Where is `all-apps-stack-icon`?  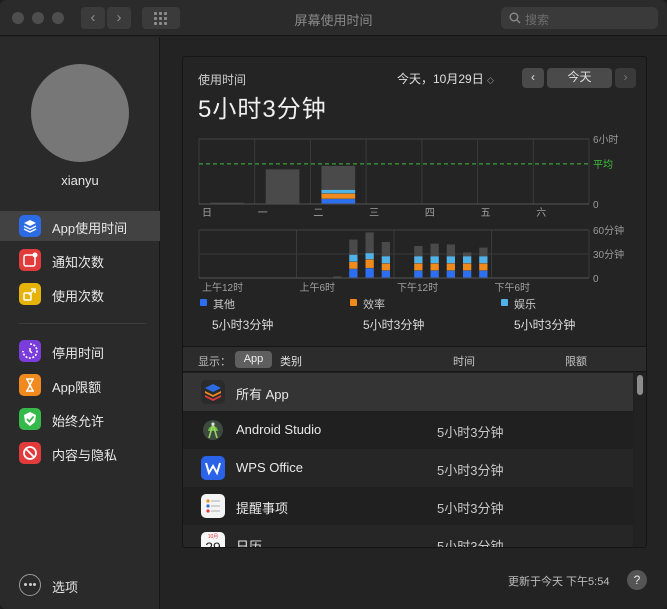
all-apps-stack-icon is located at coordinates (213, 392).